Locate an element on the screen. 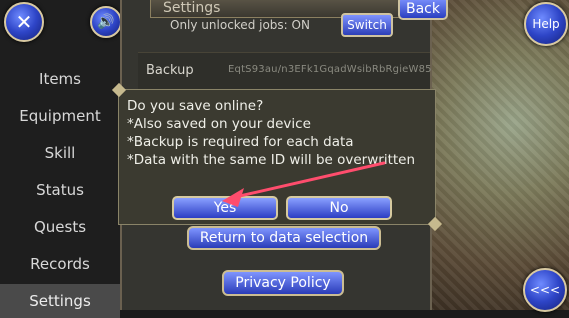  sidebar-item-records: Records is located at coordinates (60, 264).